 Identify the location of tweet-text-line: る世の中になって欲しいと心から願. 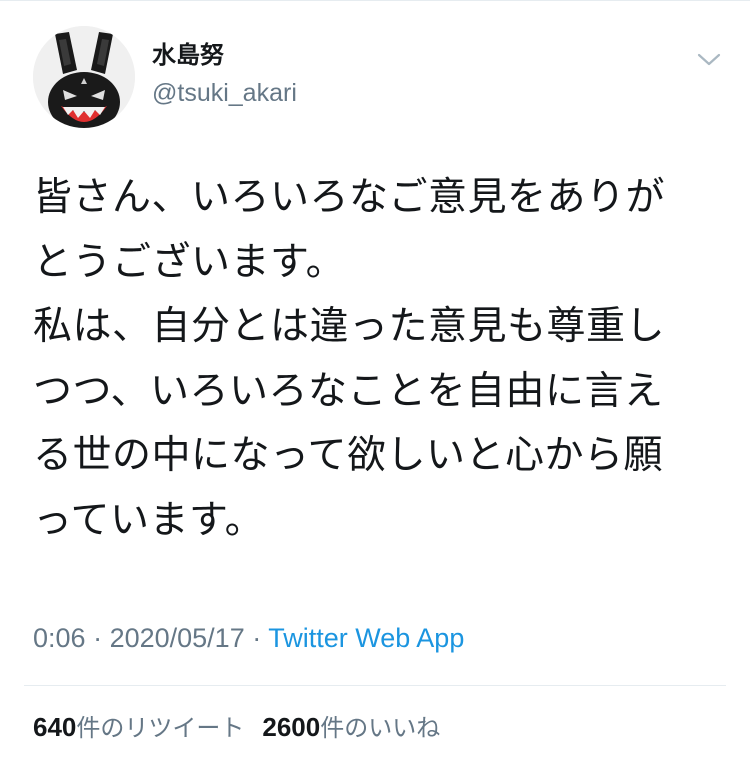
(348, 455).